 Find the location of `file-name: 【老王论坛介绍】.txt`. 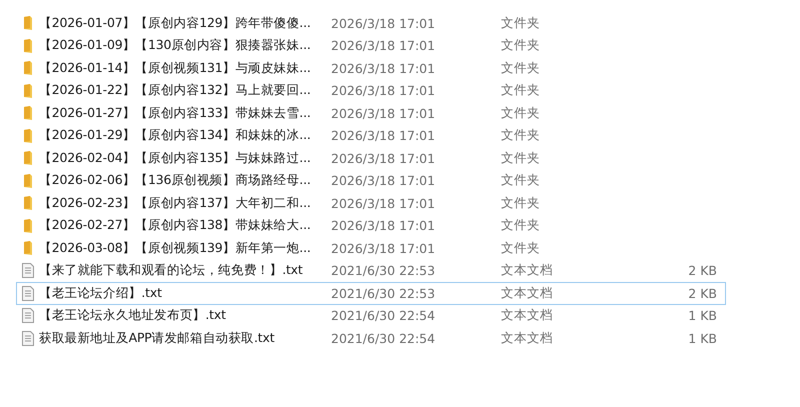

file-name: 【老王论坛介绍】.txt is located at coordinates (101, 293).